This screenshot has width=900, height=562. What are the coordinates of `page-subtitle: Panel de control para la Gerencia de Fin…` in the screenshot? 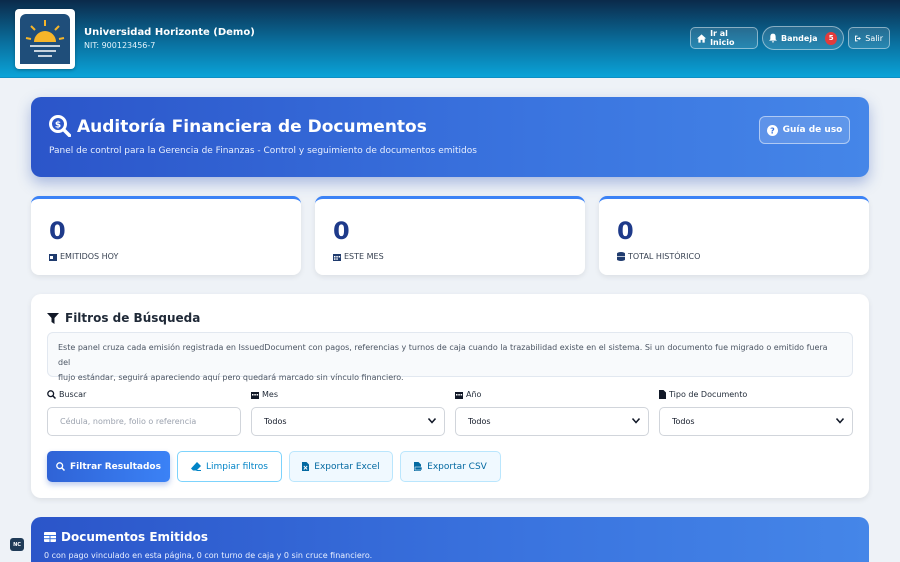 It's located at (263, 151).